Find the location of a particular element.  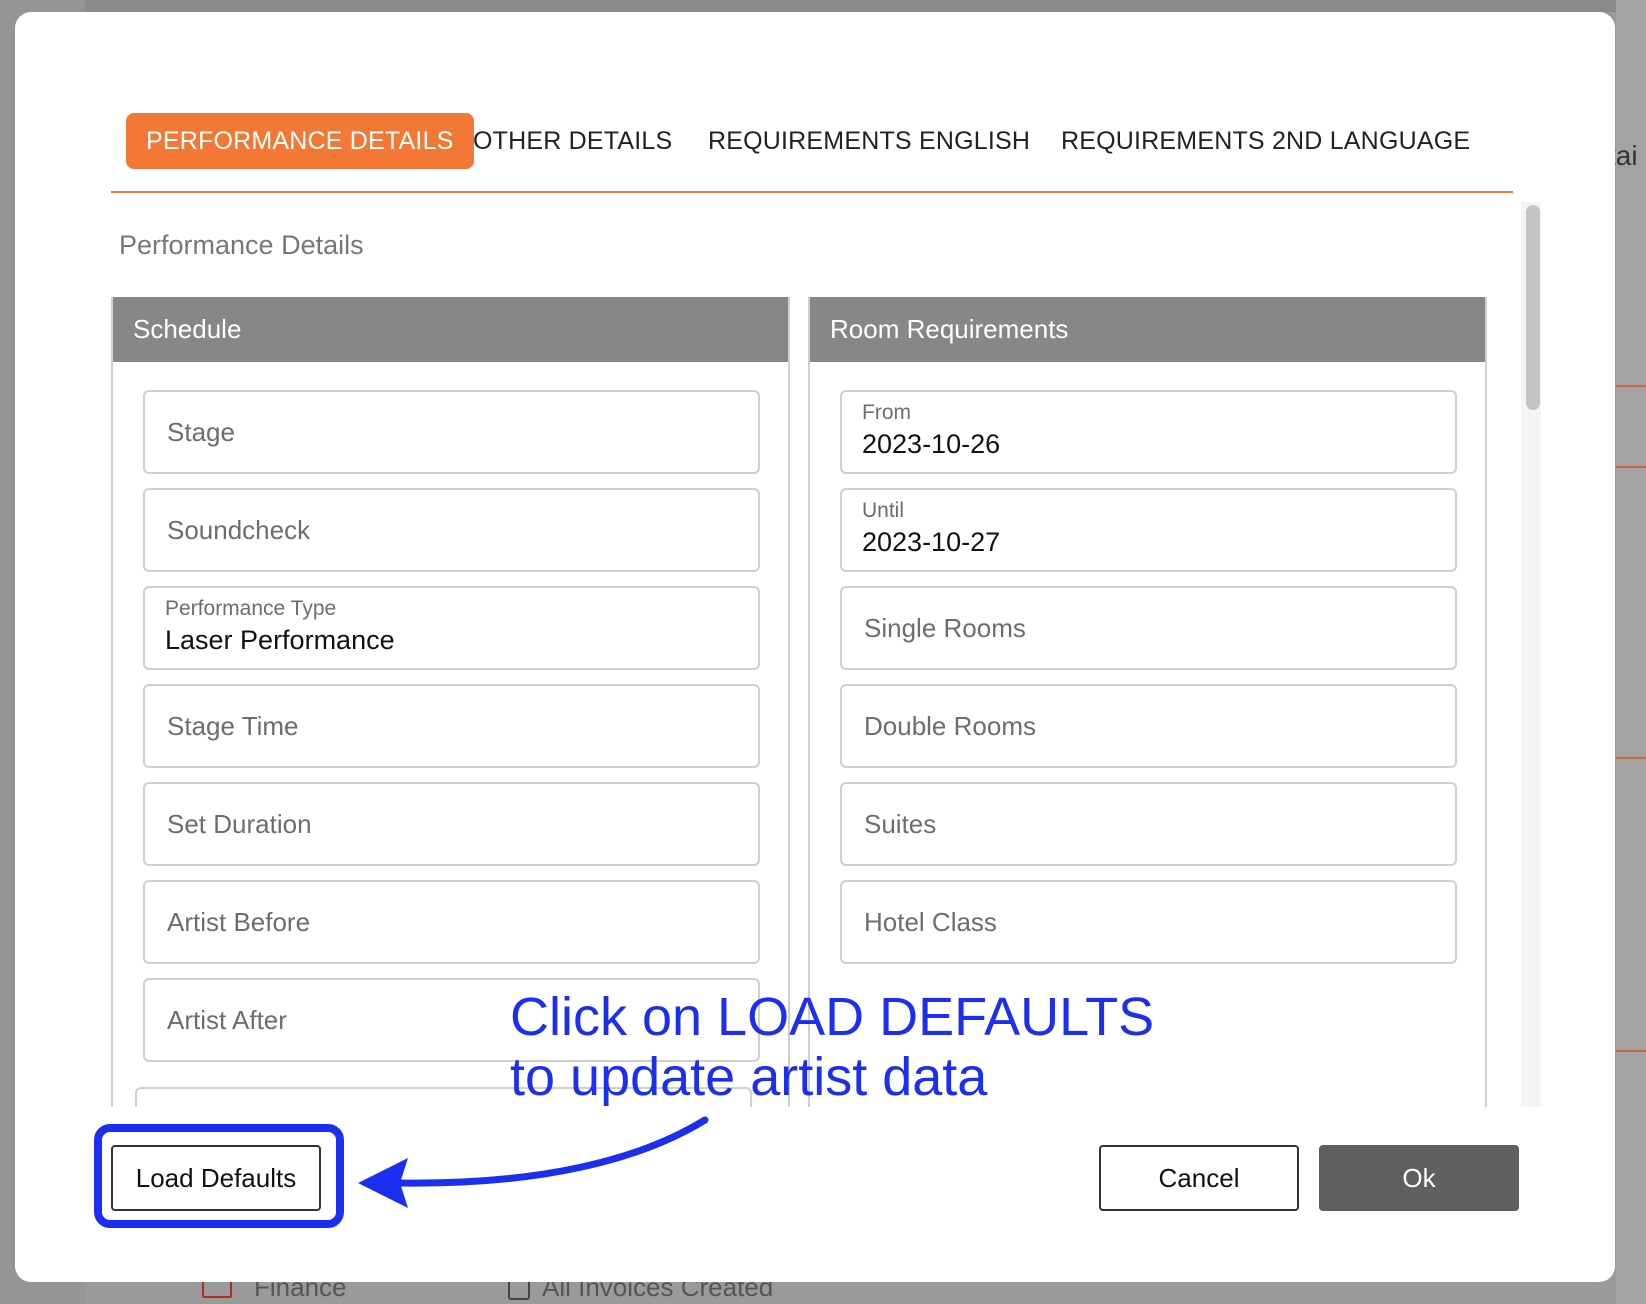

stage-time-field: Stage Time is located at coordinates (451, 726).